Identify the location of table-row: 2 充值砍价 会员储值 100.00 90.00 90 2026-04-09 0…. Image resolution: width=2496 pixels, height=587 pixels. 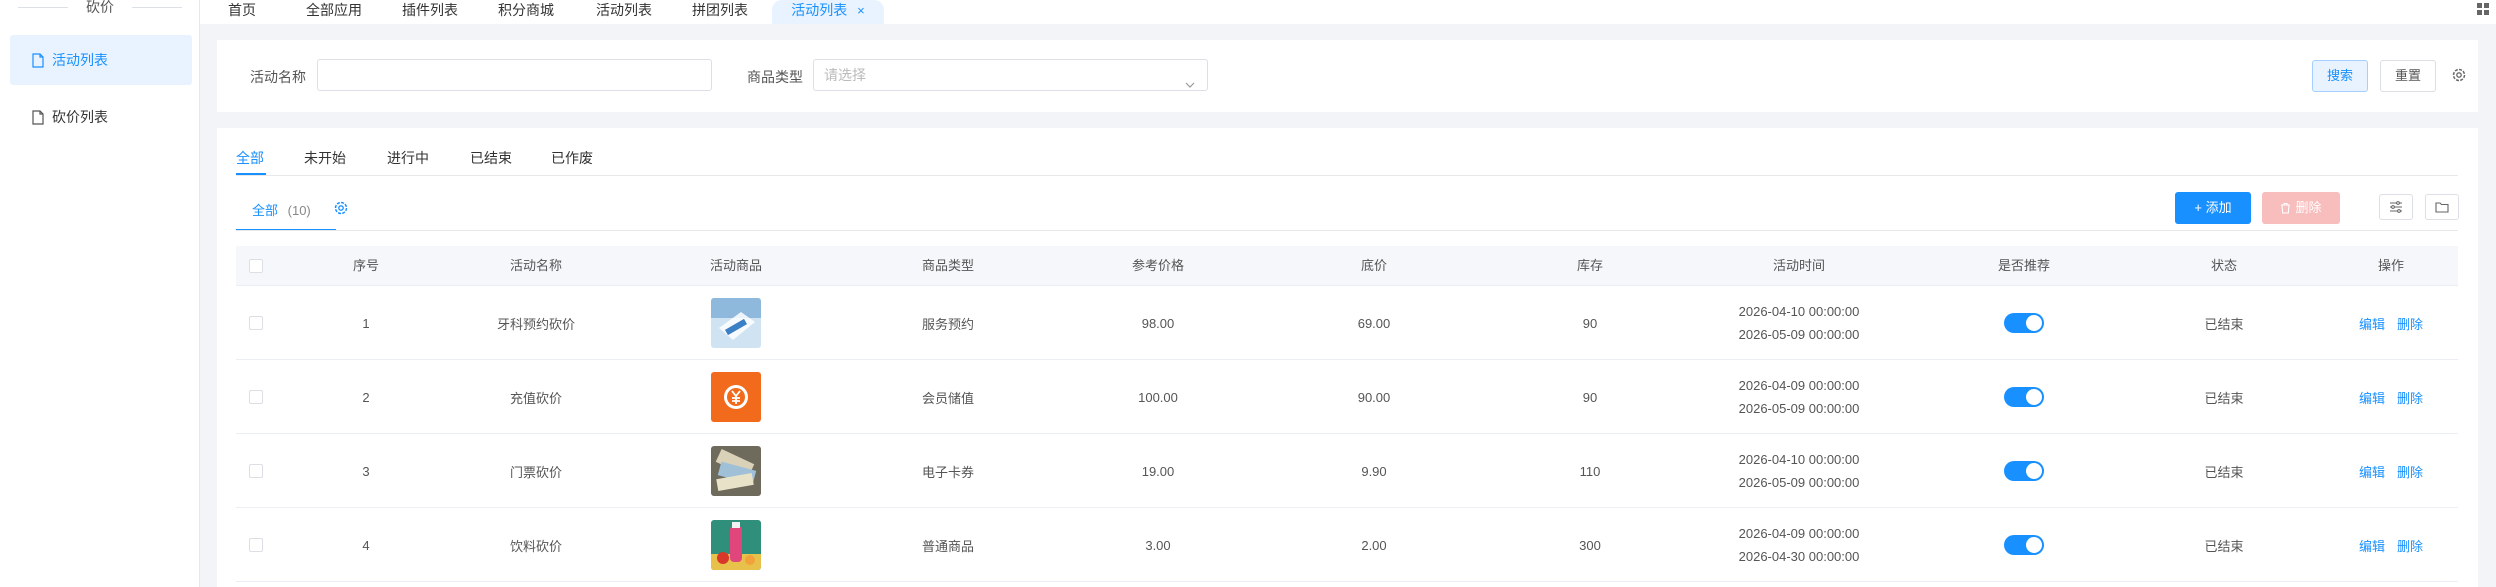
(1347, 397).